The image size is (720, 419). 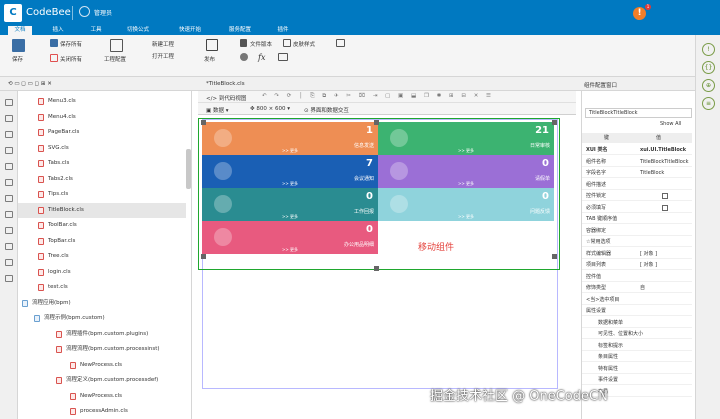 I want to click on property-row: 控件锁定, so click(x=637, y=196).